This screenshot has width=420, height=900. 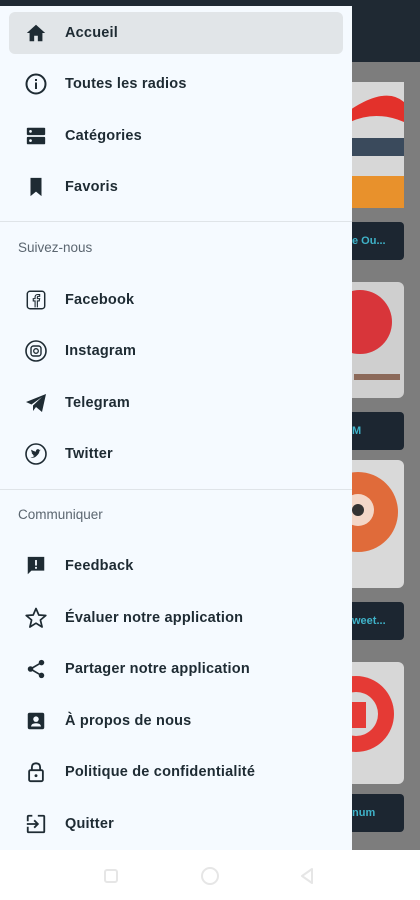 I want to click on lock-icon, so click(x=36, y=772).